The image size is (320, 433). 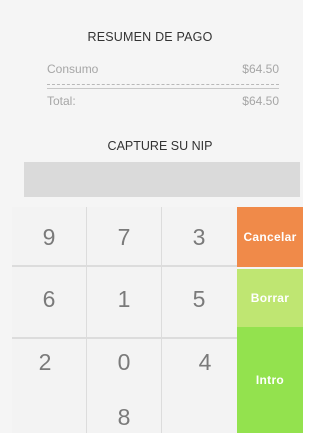 What do you see at coordinates (270, 380) in the screenshot?
I see `enter-button: Intro` at bounding box center [270, 380].